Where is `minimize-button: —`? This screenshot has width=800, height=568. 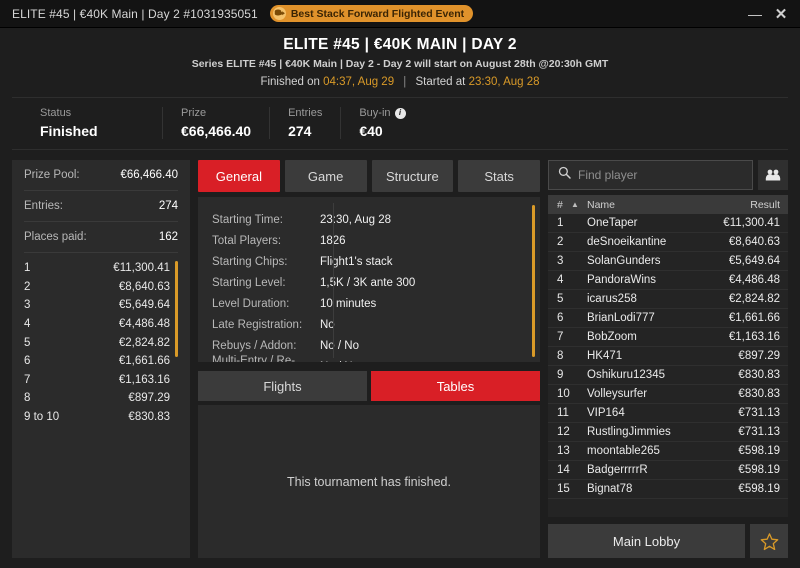 minimize-button: — is located at coordinates (755, 14).